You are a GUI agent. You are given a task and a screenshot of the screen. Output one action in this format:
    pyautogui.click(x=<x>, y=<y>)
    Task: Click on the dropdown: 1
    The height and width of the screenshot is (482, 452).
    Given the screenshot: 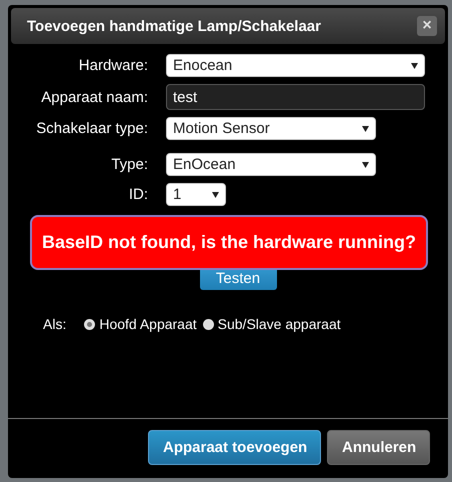 What is the action you would take?
    pyautogui.click(x=196, y=194)
    